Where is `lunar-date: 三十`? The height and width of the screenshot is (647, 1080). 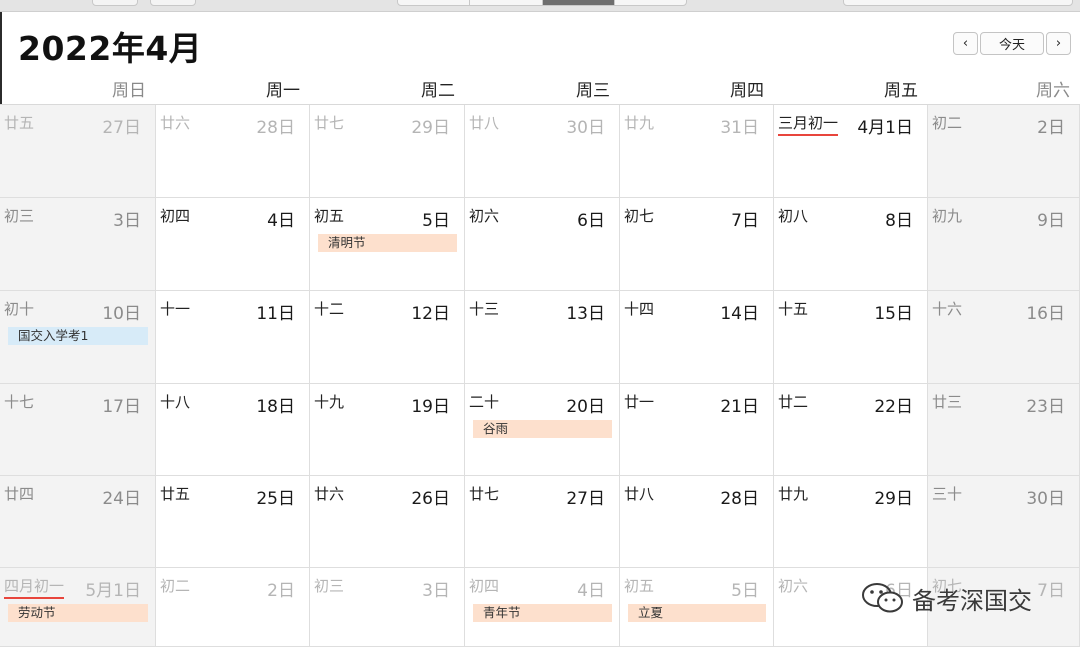
lunar-date: 三十 is located at coordinates (947, 494).